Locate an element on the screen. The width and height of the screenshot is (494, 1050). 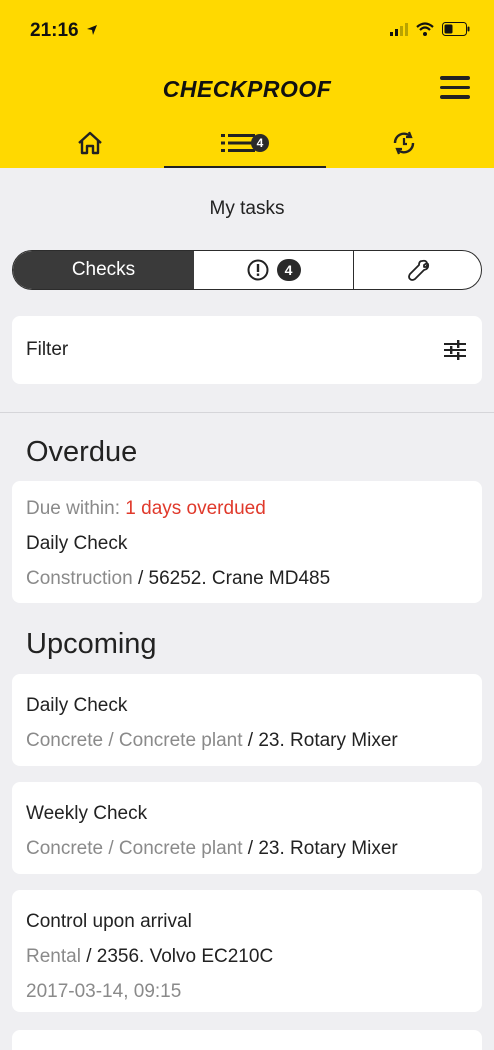
task-path: Construction / 56252. Crane MD485 is located at coordinates (247, 578).